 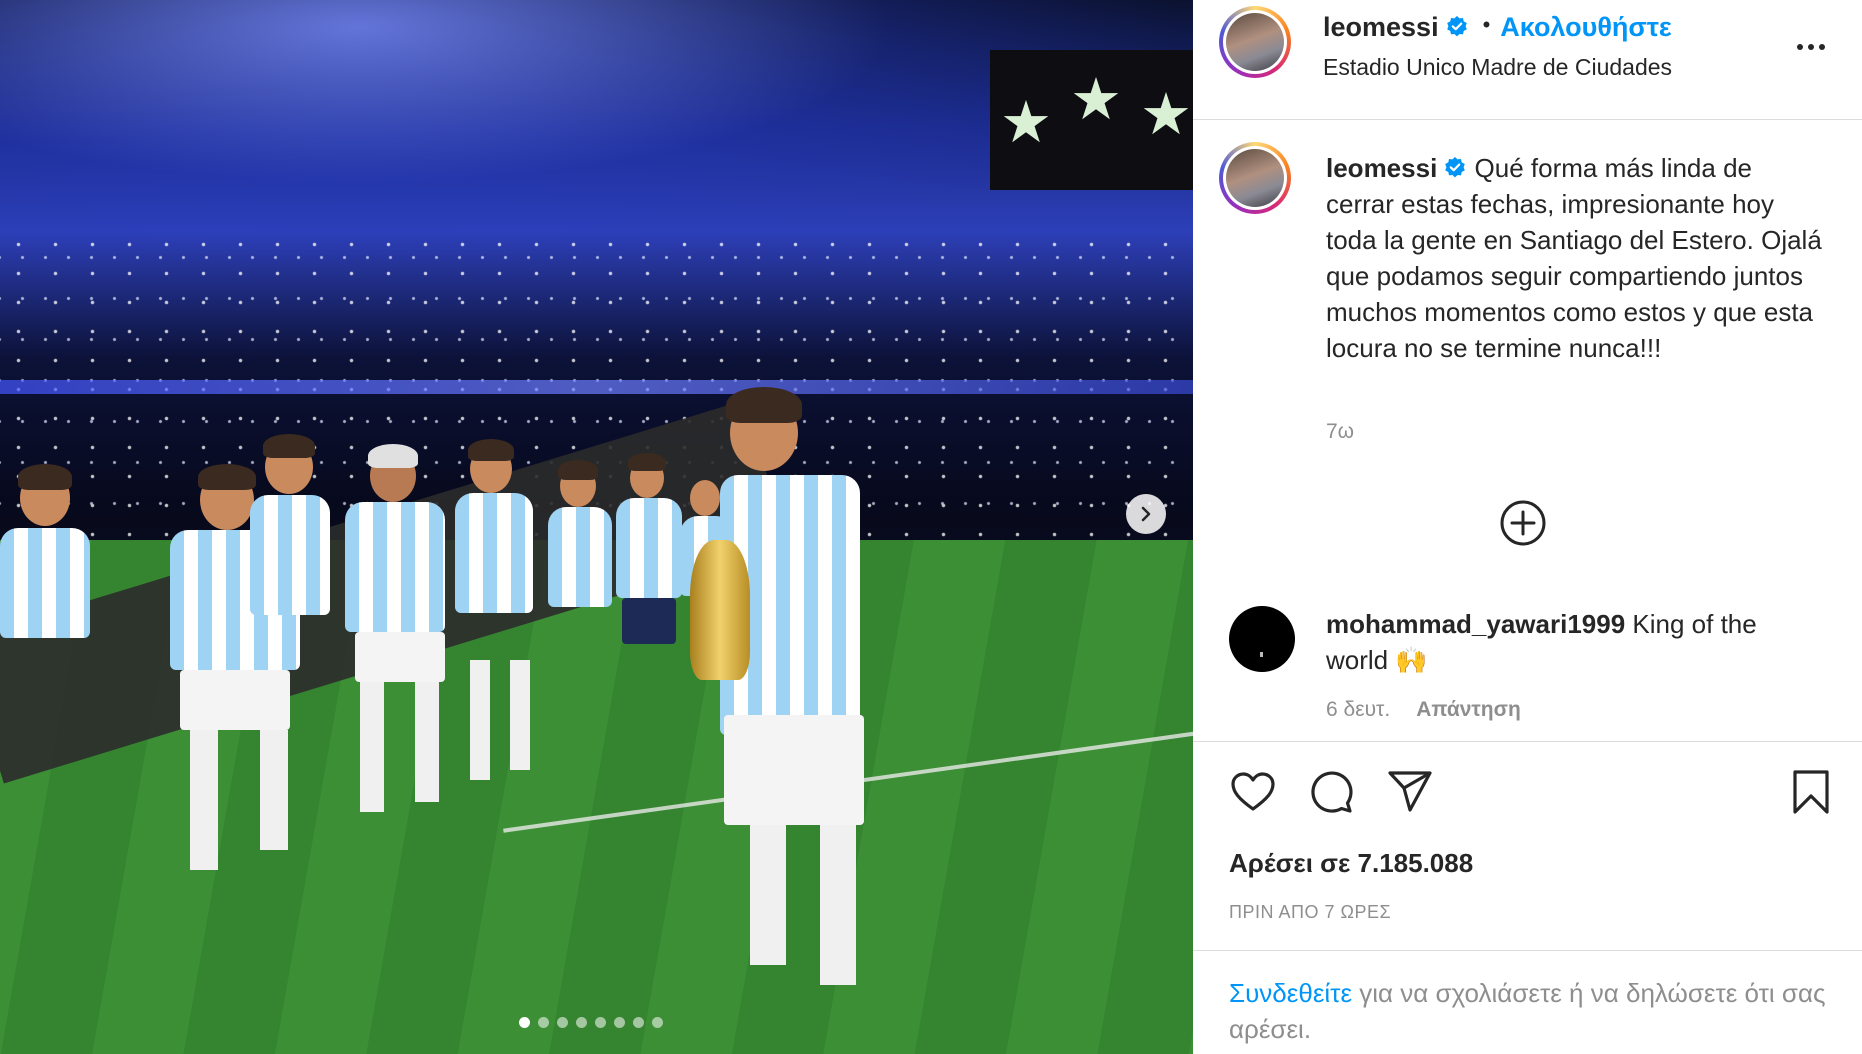 I want to click on header-divider, so click(x=1527, y=119).